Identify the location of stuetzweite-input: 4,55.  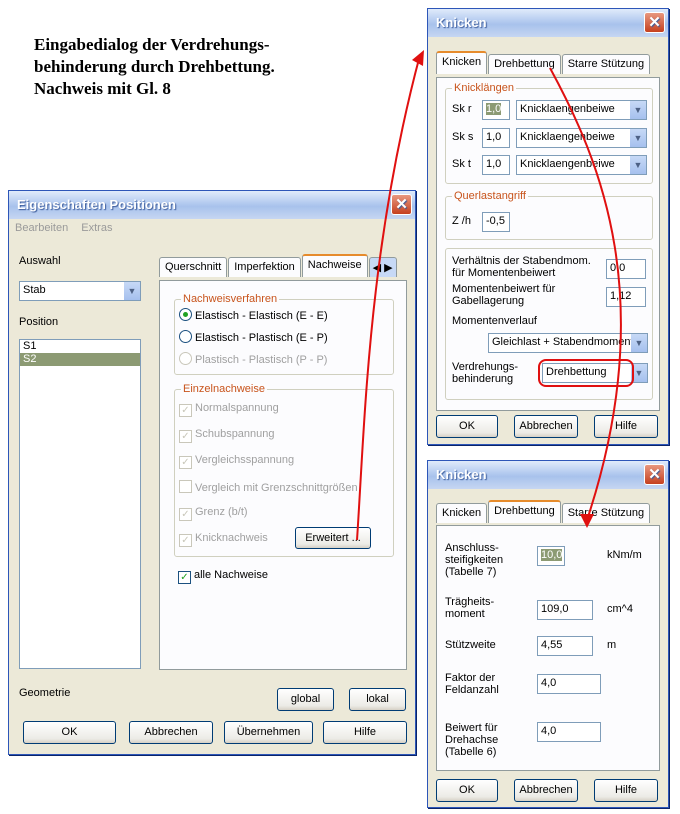
(565, 646).